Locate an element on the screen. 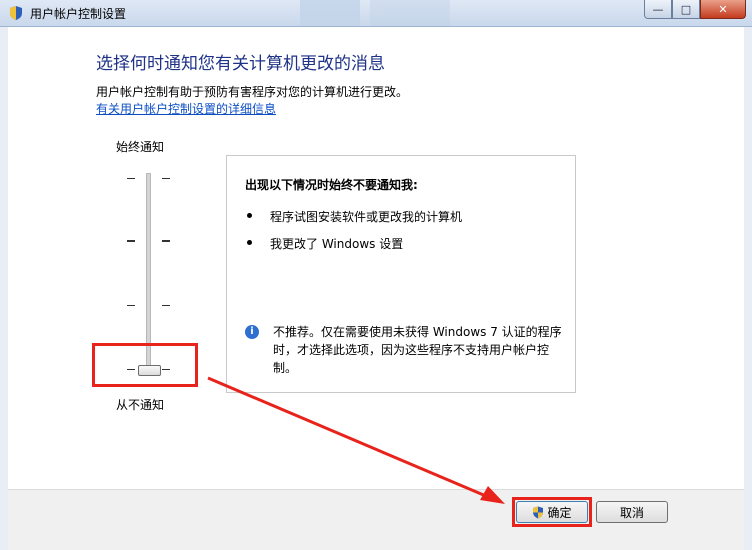 This screenshot has height=550, width=752. close-button: ✕ is located at coordinates (723, 9).